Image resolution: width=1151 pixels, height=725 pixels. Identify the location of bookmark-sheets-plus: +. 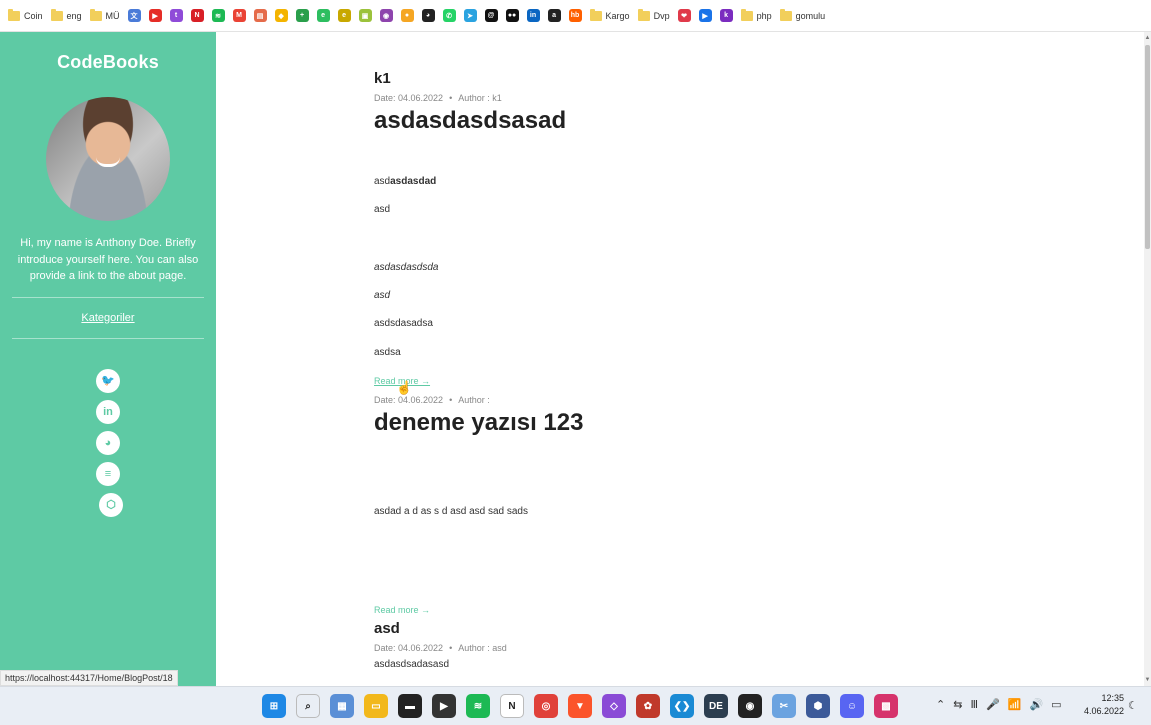
(302, 16).